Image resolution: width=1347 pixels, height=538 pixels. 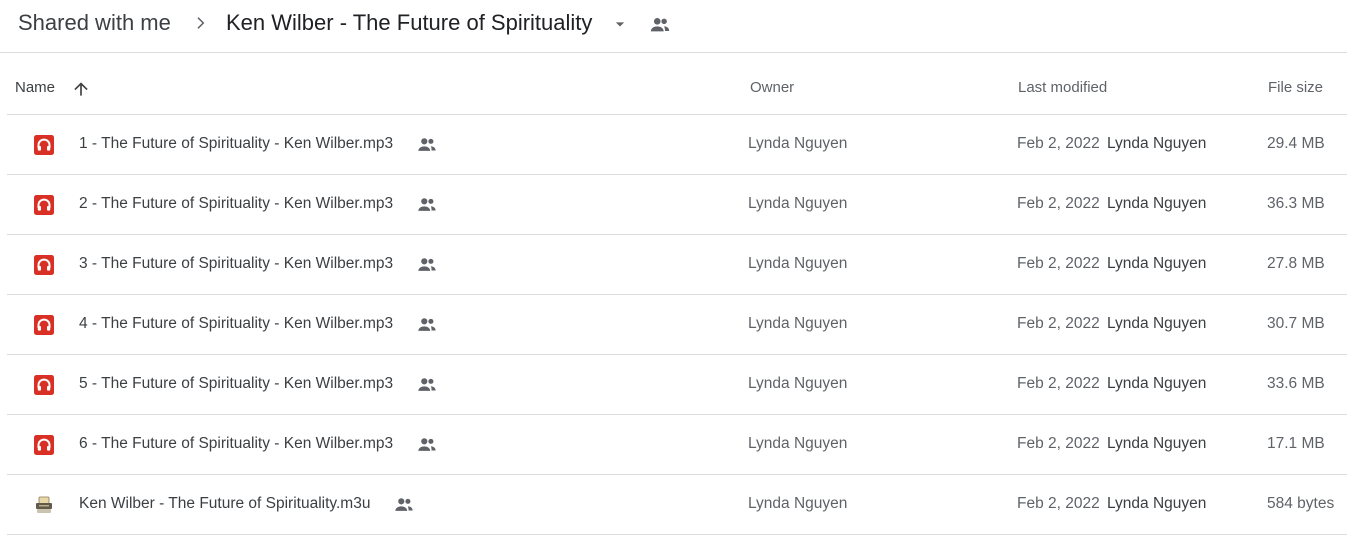 I want to click on file-size: 33.6 MB, so click(x=1296, y=383).